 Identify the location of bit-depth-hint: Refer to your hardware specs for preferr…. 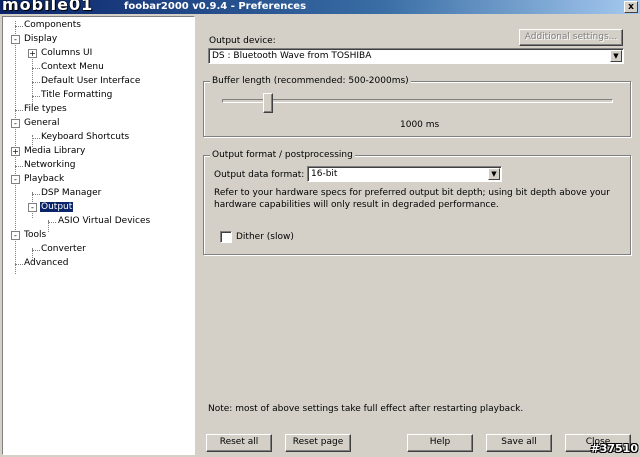
(412, 199).